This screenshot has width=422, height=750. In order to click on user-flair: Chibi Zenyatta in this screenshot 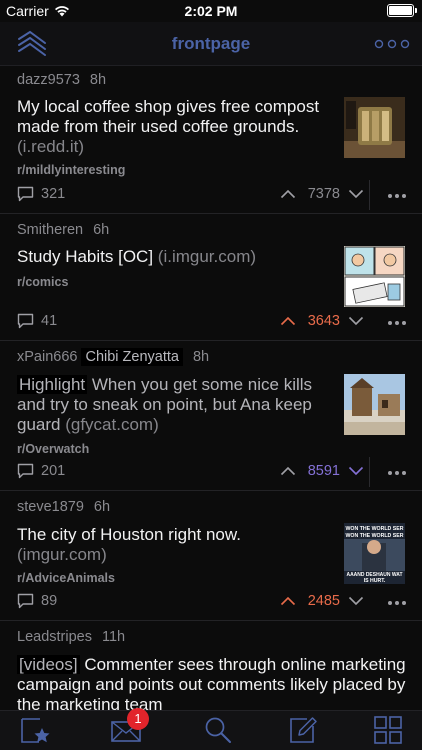, I will do `click(132, 357)`.